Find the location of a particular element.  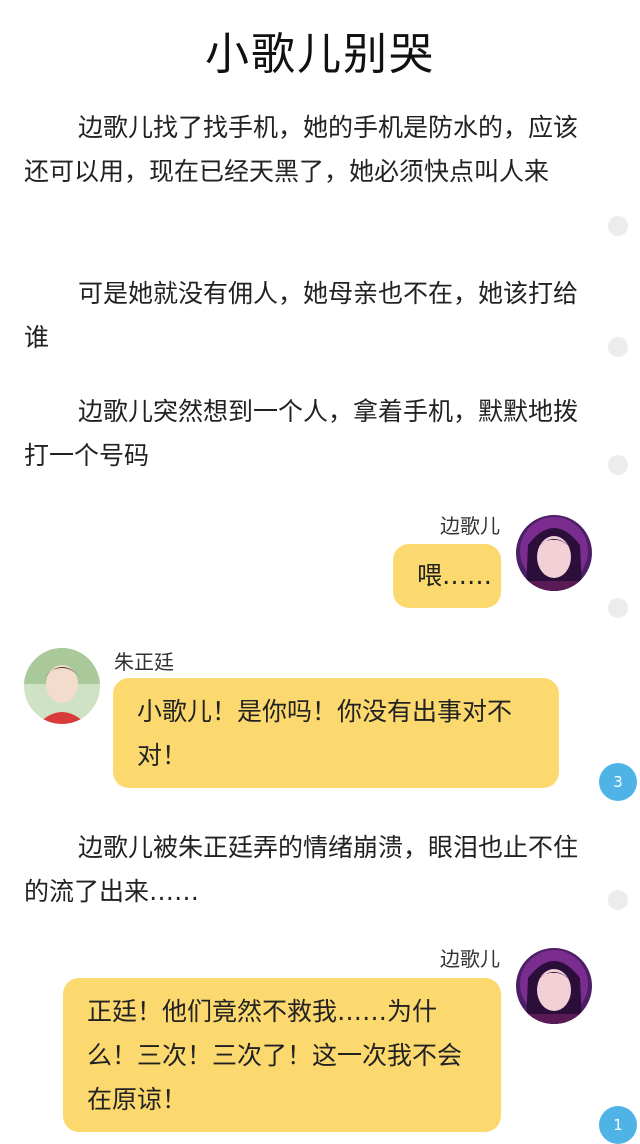

paragraph: 边歌儿突然想到一个人，拿着手机，默默地拨打一个号码 is located at coordinates (301, 433).